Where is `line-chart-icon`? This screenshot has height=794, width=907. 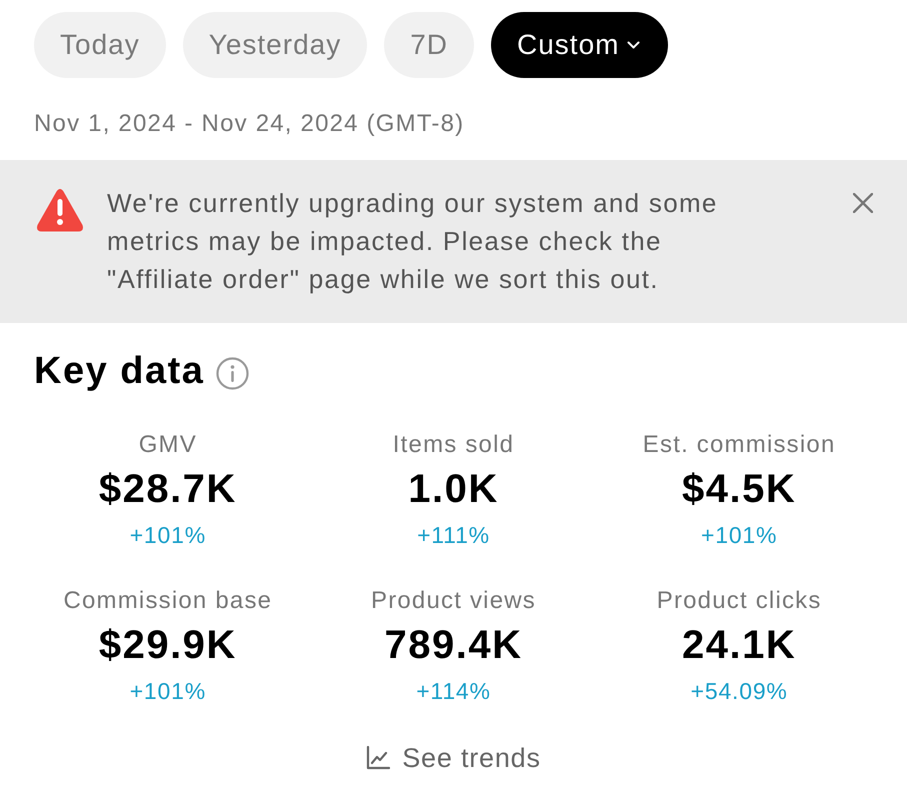
line-chart-icon is located at coordinates (378, 758).